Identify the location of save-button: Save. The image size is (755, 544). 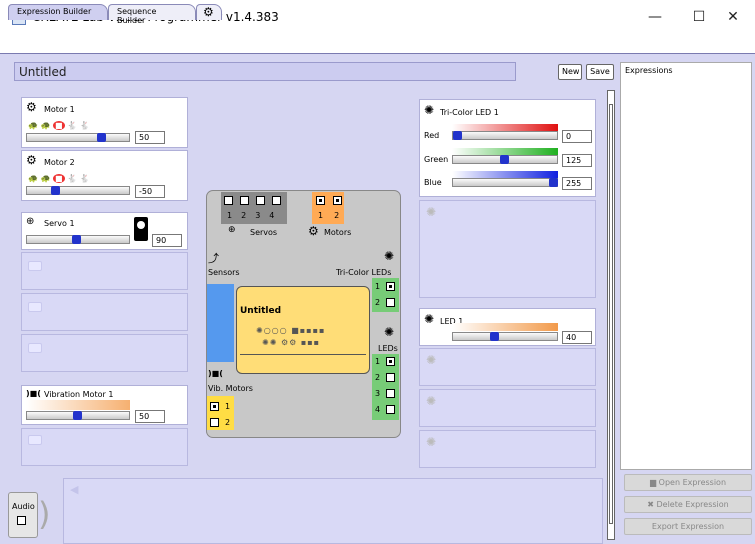
(600, 72).